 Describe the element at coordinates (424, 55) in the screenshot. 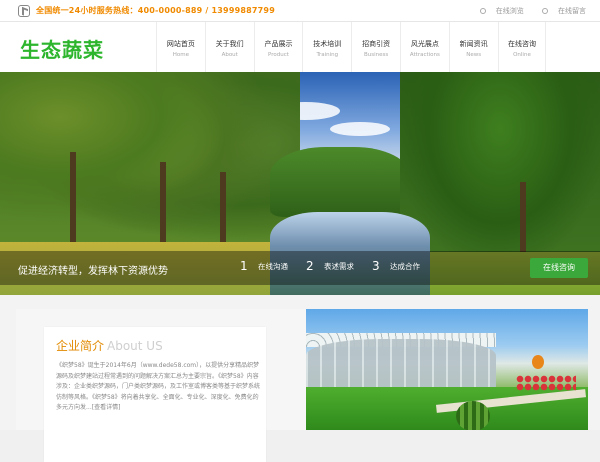

I see `nav-en-label: Attractions` at that location.